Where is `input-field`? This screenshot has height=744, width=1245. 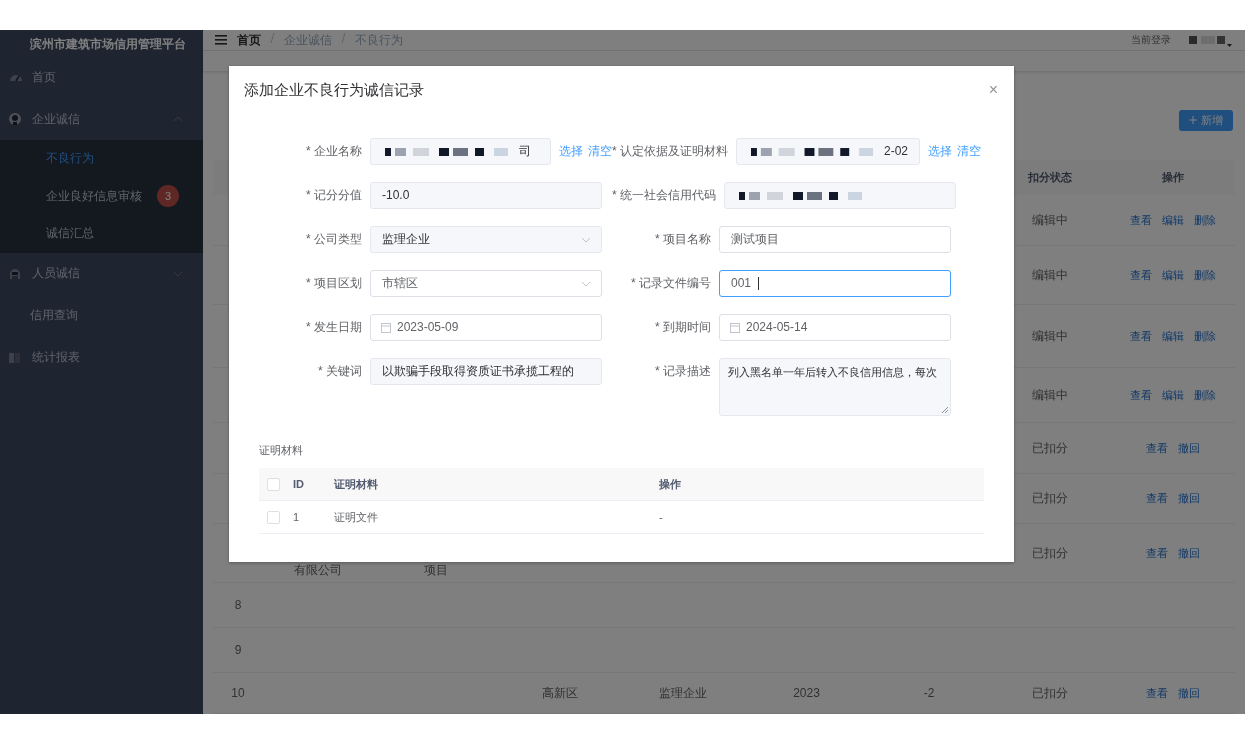
input-field is located at coordinates (840, 195).